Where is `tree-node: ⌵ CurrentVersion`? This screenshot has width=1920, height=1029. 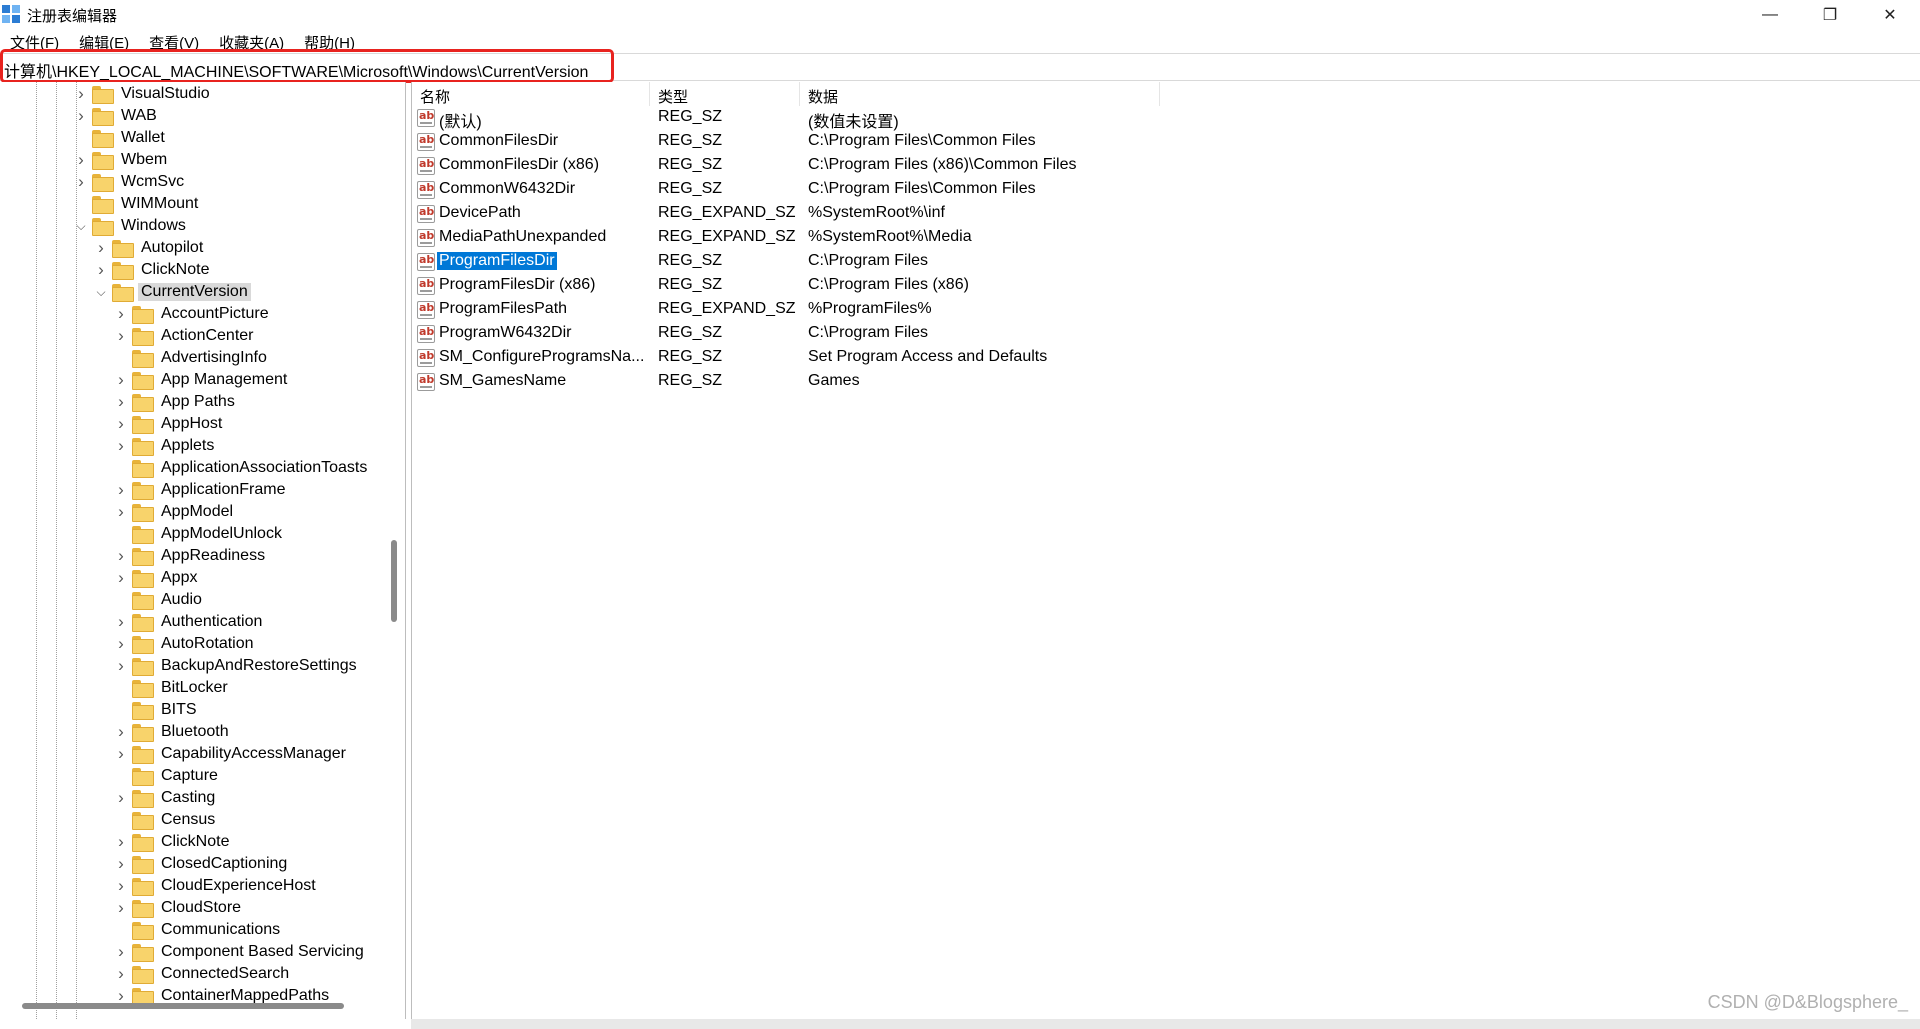 tree-node: ⌵ CurrentVersion is located at coordinates (172, 292).